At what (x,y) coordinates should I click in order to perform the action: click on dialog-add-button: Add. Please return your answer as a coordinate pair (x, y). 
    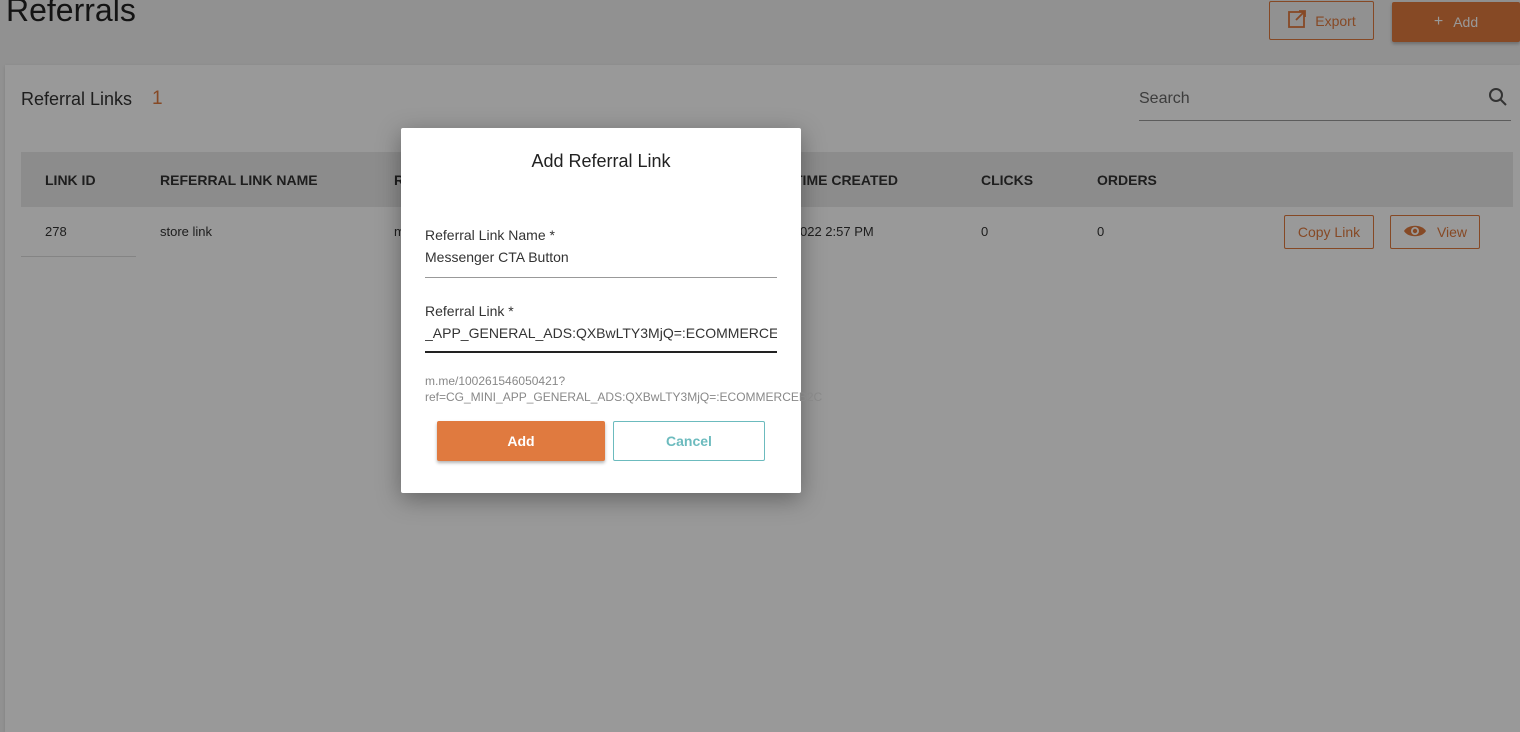
    Looking at the image, I should click on (521, 441).